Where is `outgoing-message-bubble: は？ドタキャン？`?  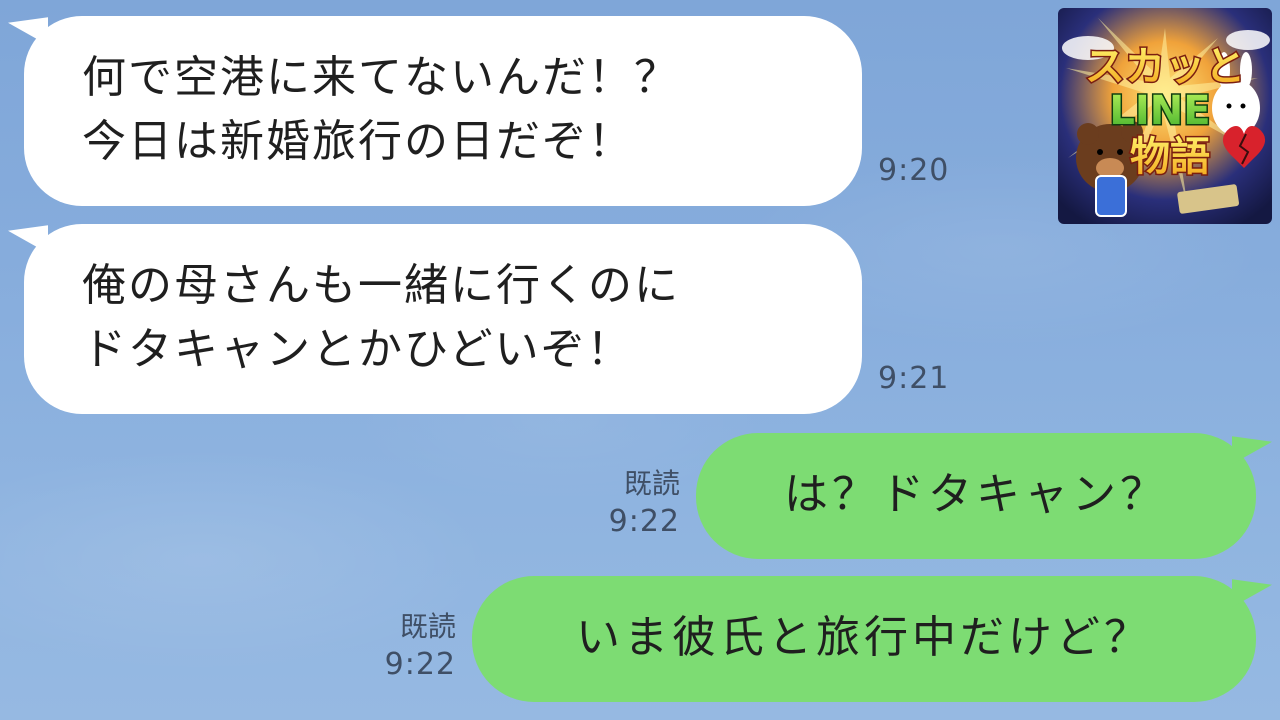
outgoing-message-bubble: は？ドタキャン？ is located at coordinates (984, 496).